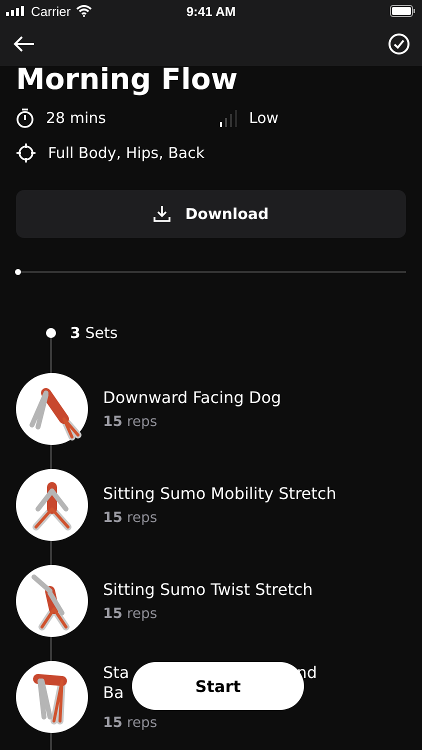 This screenshot has width=422, height=750. I want to click on stopwatch-icon, so click(25, 118).